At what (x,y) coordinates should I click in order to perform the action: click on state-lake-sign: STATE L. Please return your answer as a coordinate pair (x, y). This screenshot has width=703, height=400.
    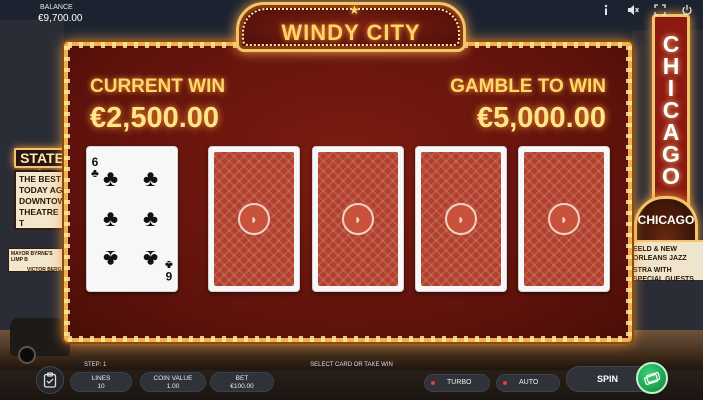
    Looking at the image, I should click on (42, 165).